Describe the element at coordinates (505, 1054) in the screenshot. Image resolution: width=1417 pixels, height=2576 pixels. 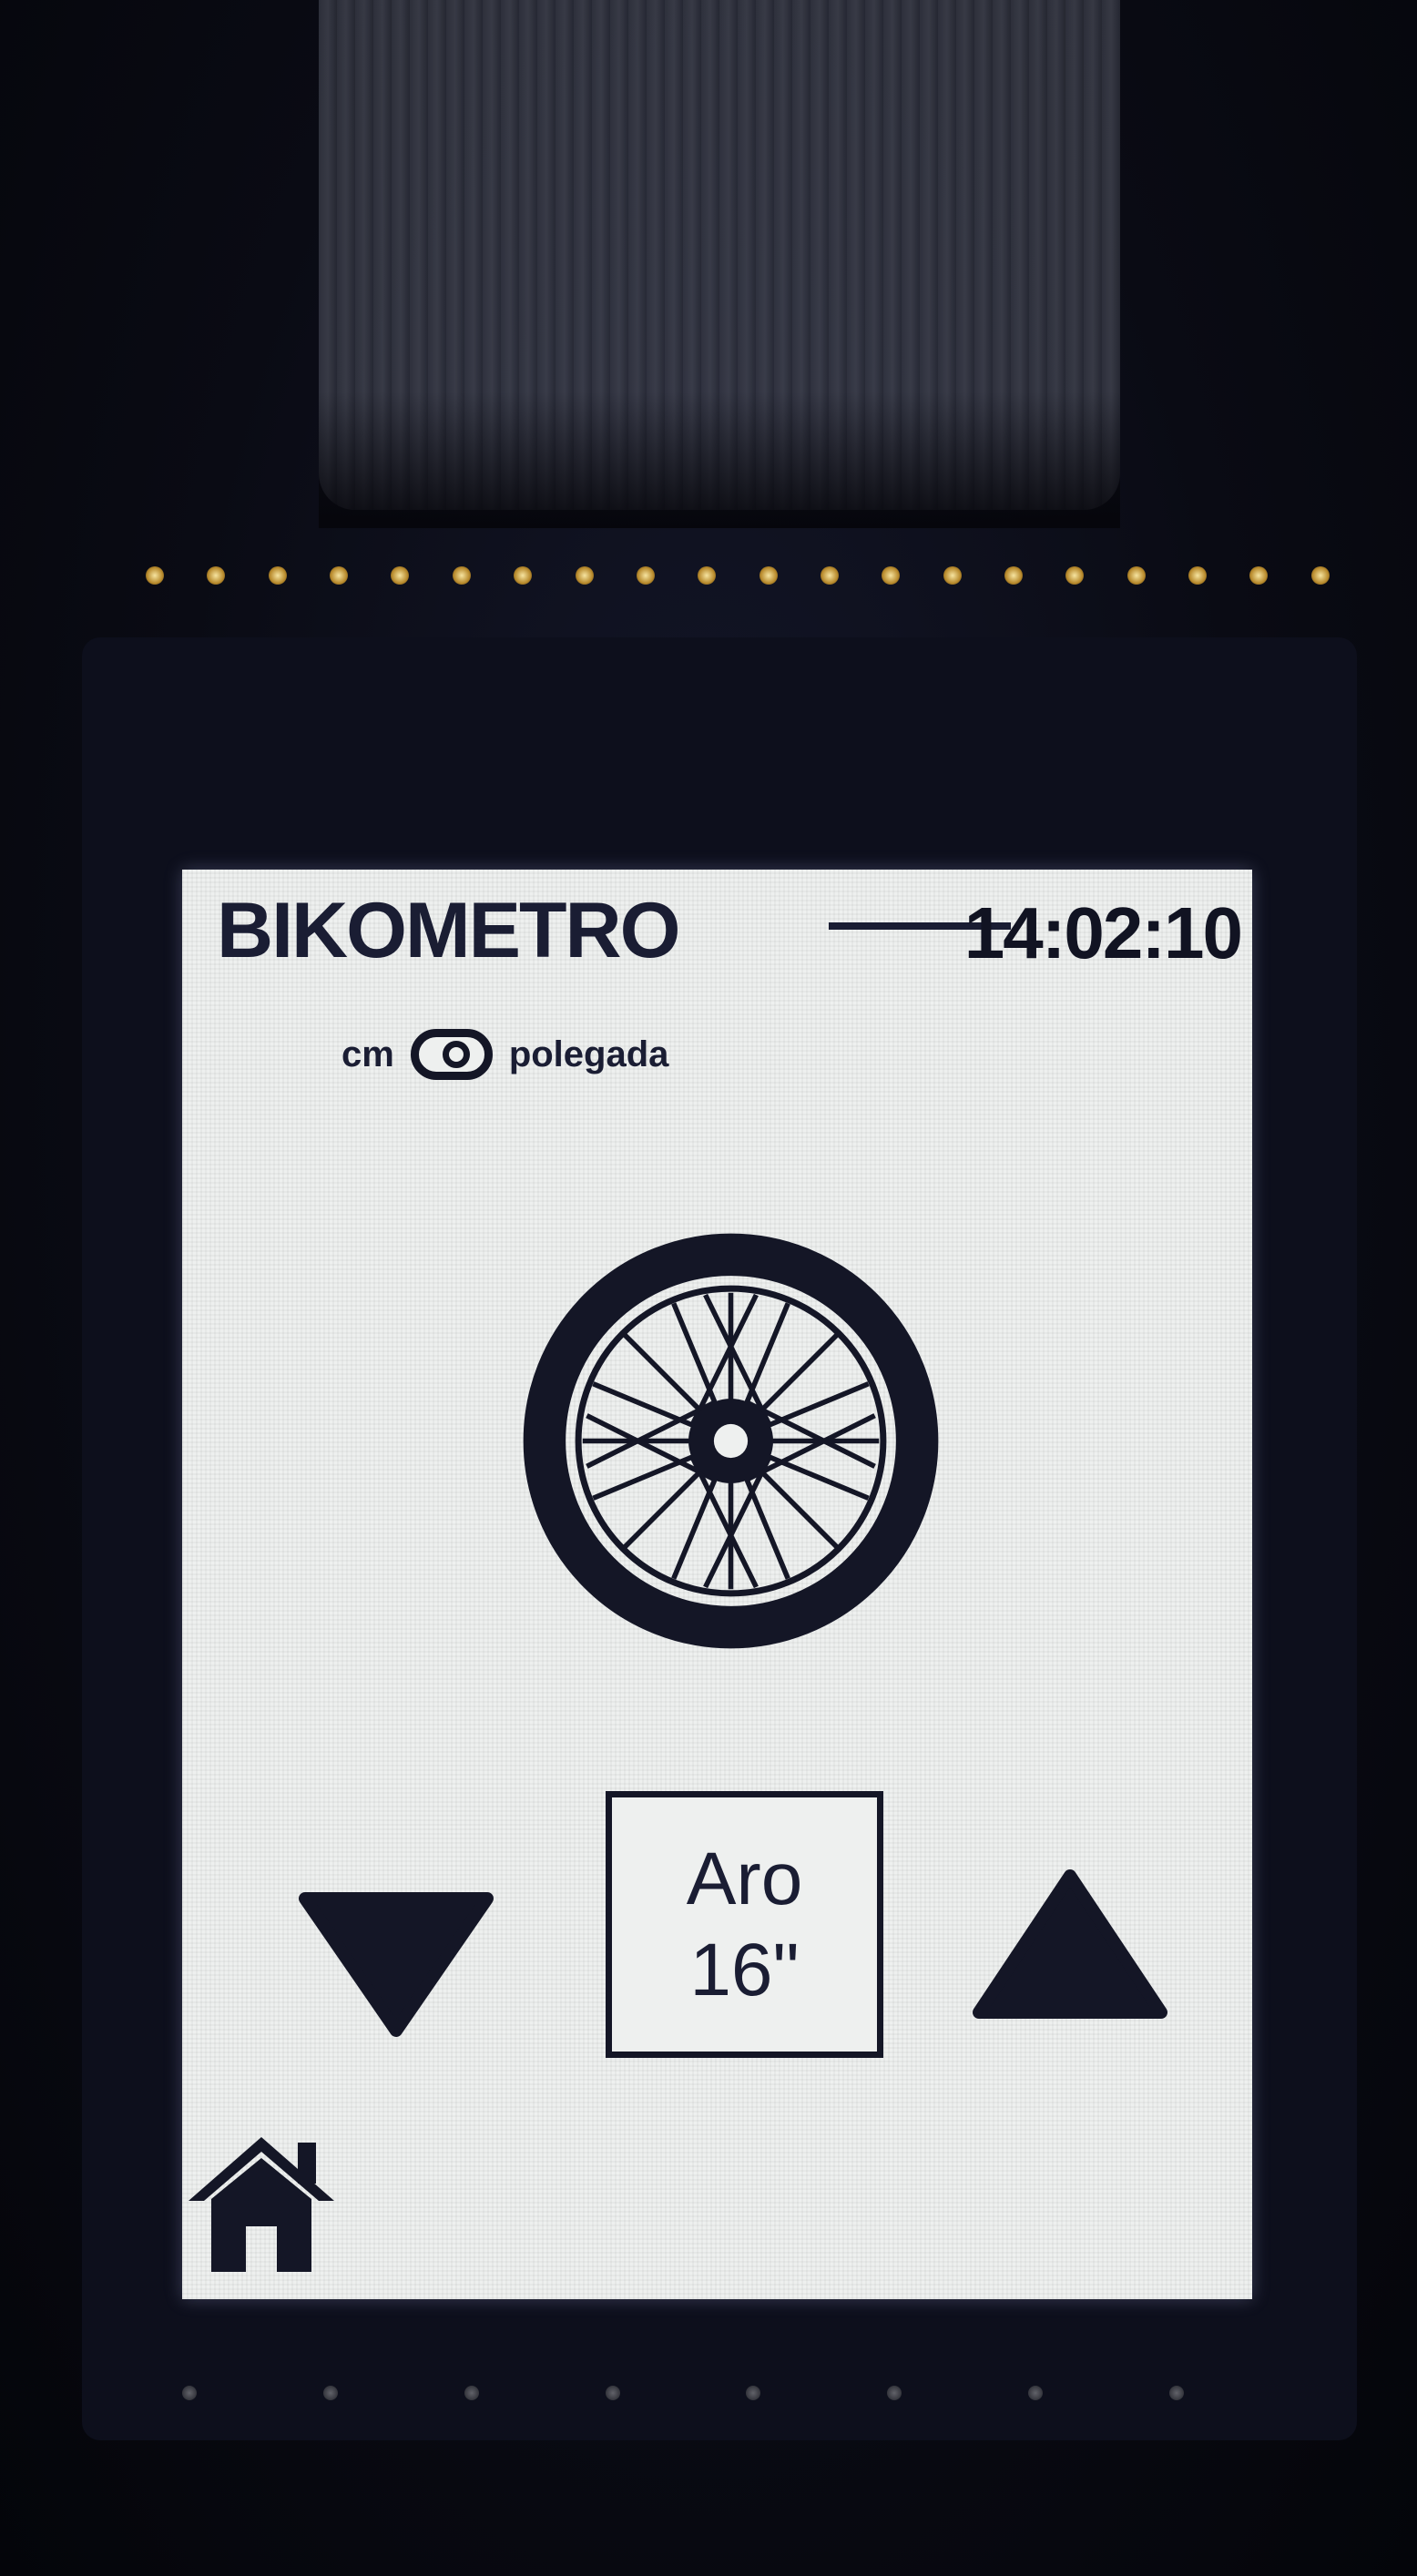
I see `unit-toggle-row: cm polegada` at that location.